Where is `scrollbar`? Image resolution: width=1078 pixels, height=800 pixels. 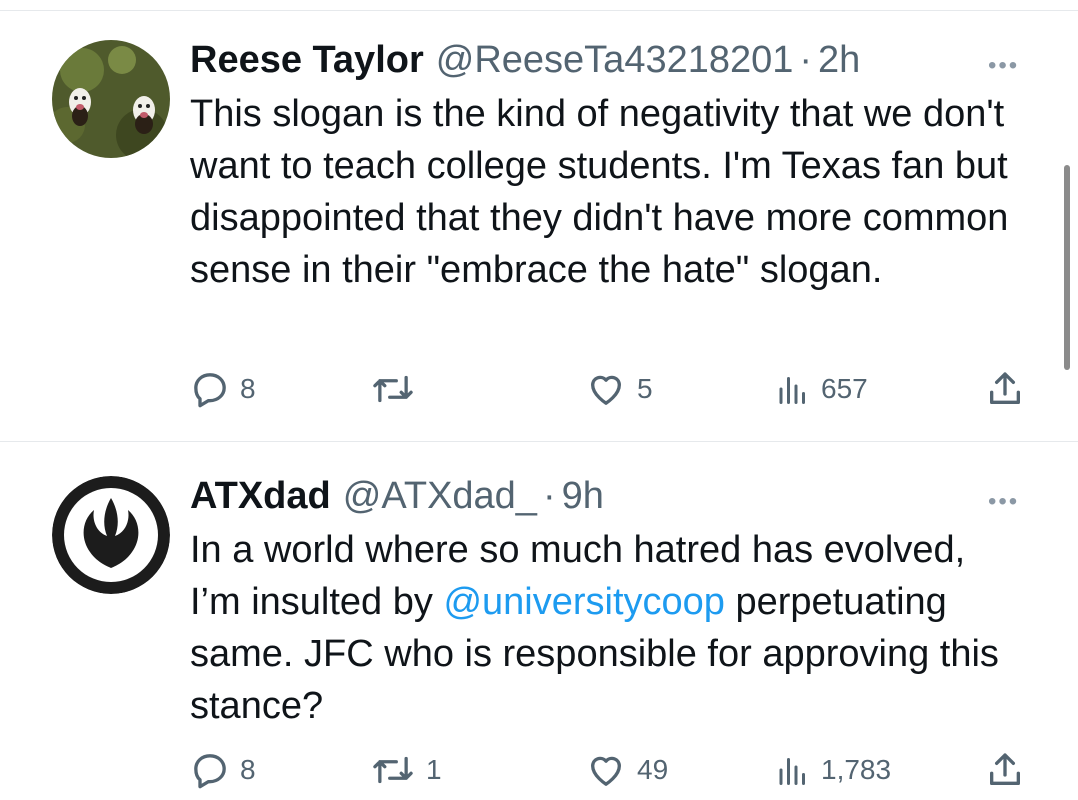
scrollbar is located at coordinates (1067, 267).